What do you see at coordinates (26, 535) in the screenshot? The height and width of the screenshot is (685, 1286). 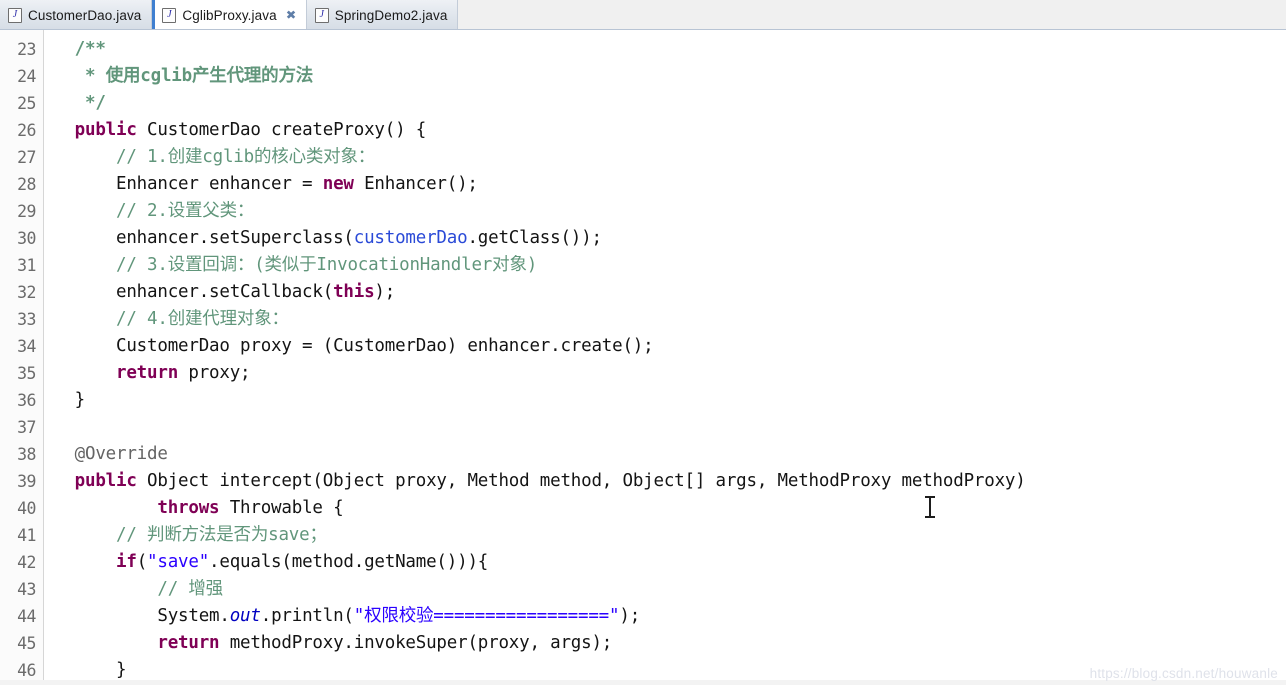 I see `line-number: 41` at bounding box center [26, 535].